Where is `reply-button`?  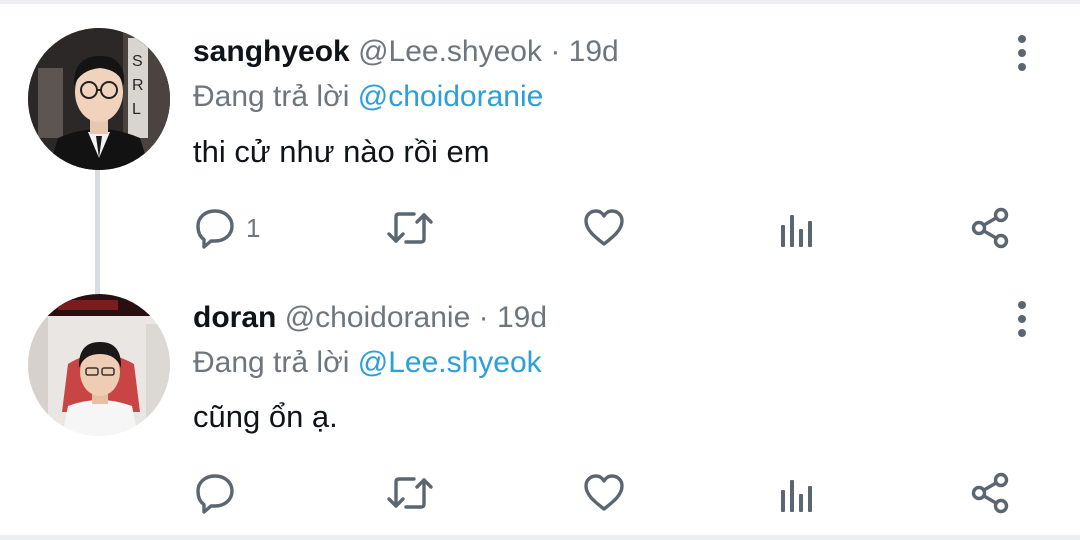 reply-button is located at coordinates (220, 493).